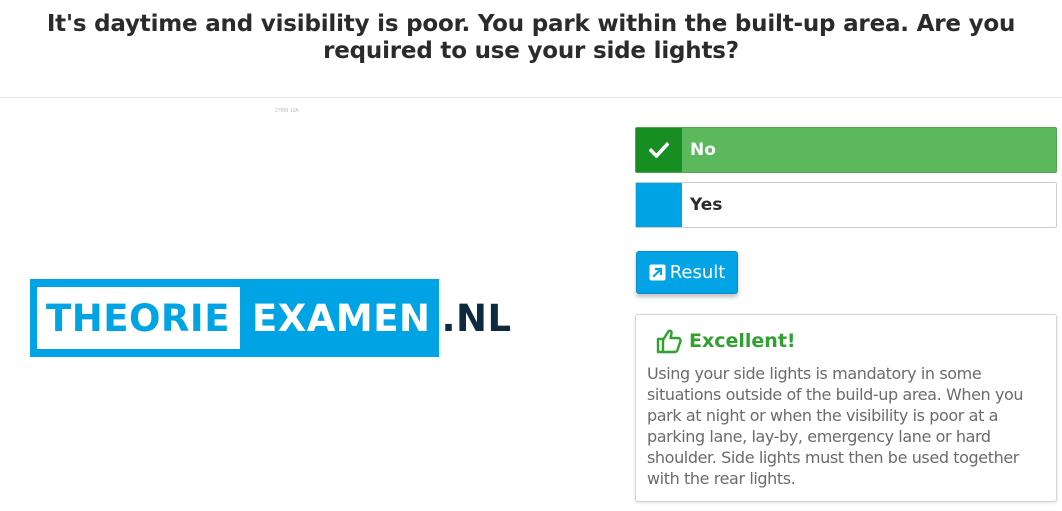 This screenshot has height=511, width=1062. I want to click on result-button: Result, so click(687, 272).